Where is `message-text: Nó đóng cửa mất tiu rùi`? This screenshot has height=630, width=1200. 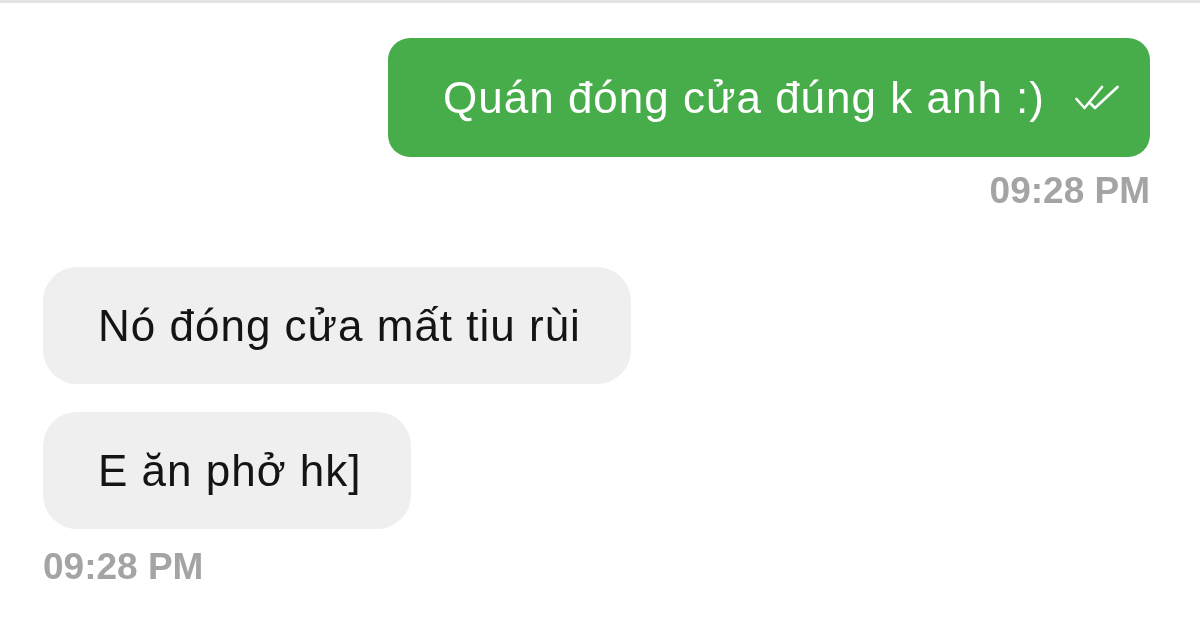 message-text: Nó đóng cửa mất tiu rùi is located at coordinates (339, 325).